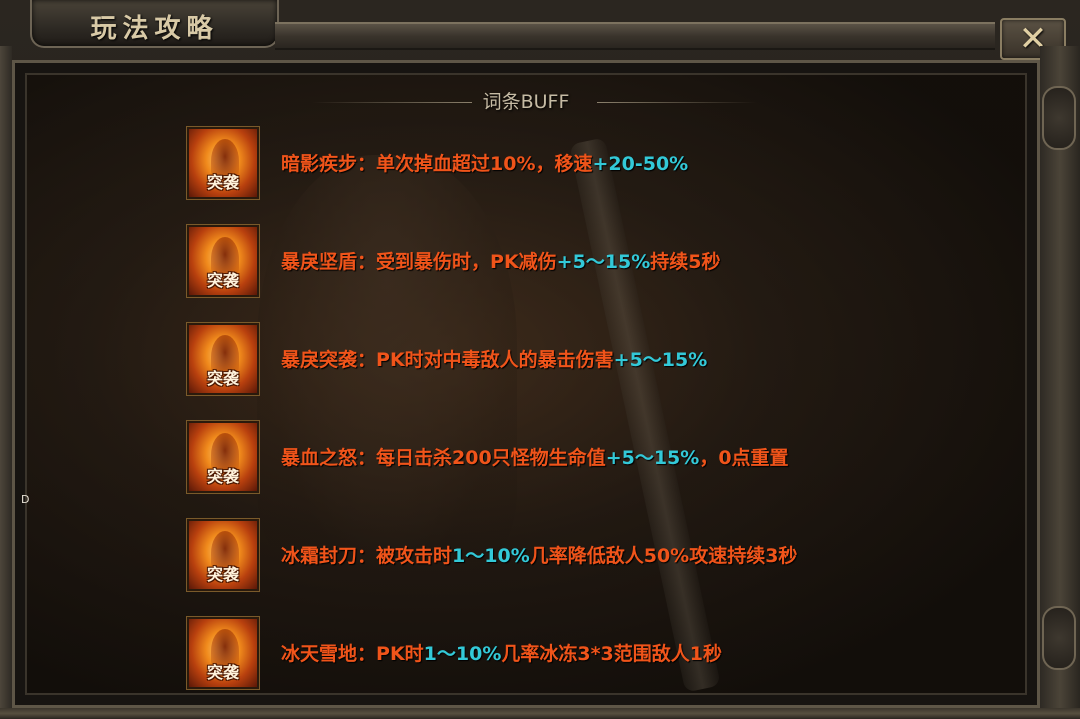 The height and width of the screenshot is (719, 1080). I want to click on header-divider-left, so click(392, 102).